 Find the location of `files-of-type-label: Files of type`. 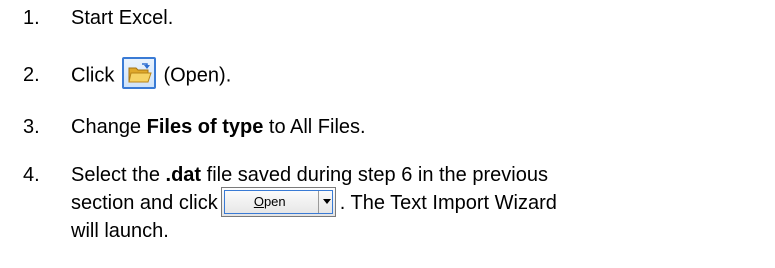

files-of-type-label: Files of type is located at coordinates (205, 127).